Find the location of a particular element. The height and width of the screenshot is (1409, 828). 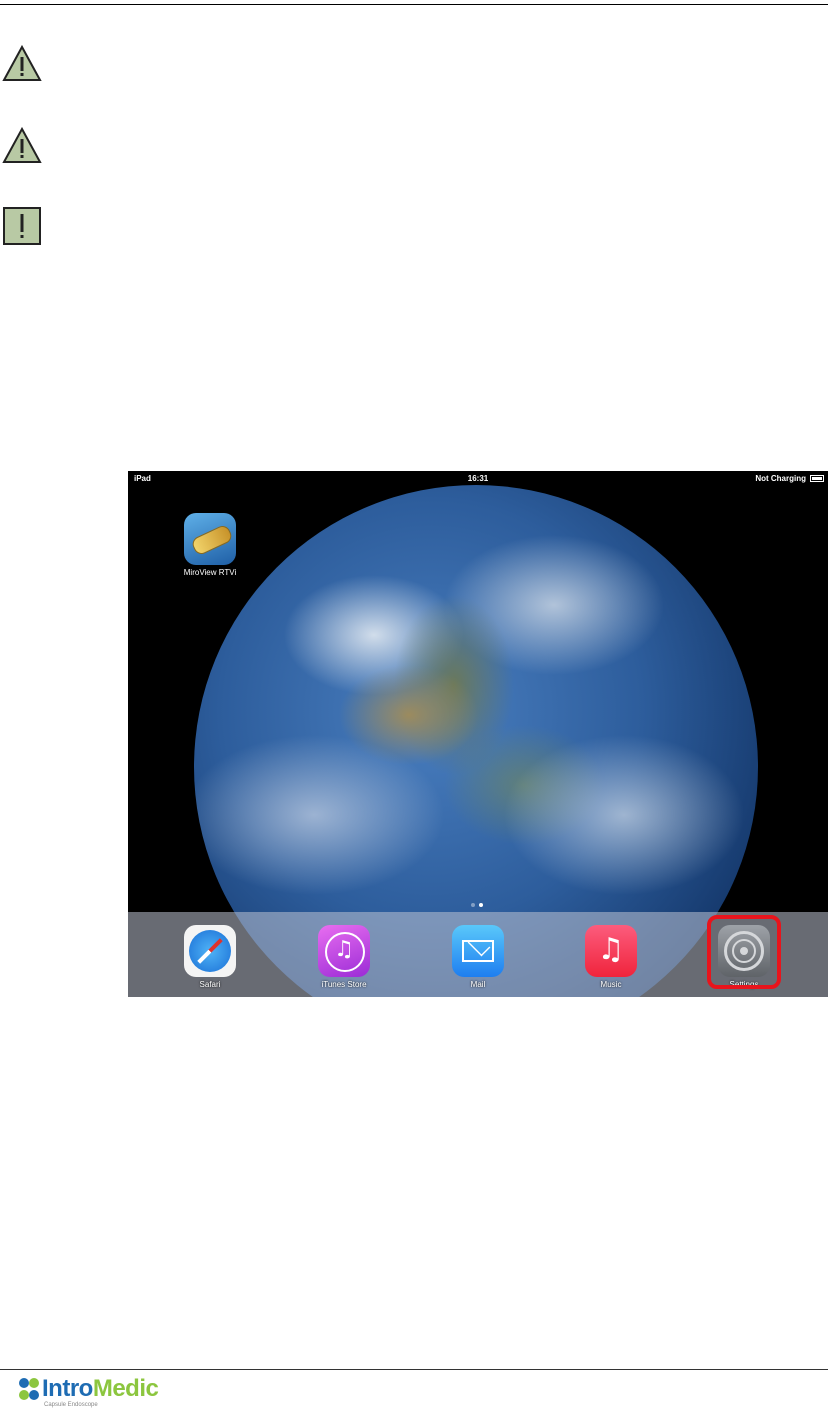

app-miroview: MiroView RTVi is located at coordinates (210, 545).